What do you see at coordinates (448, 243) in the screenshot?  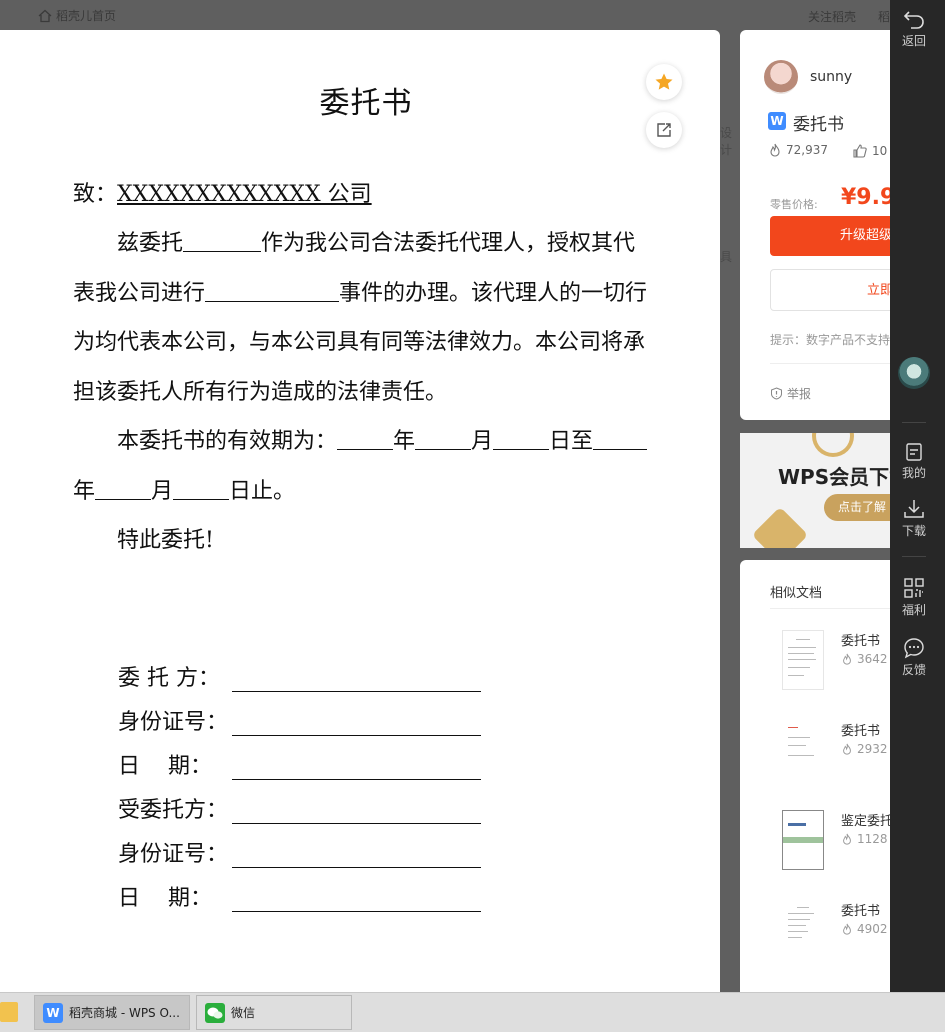 I see `p1-text-b: 作为我公司合法委托代理人，授权其代` at bounding box center [448, 243].